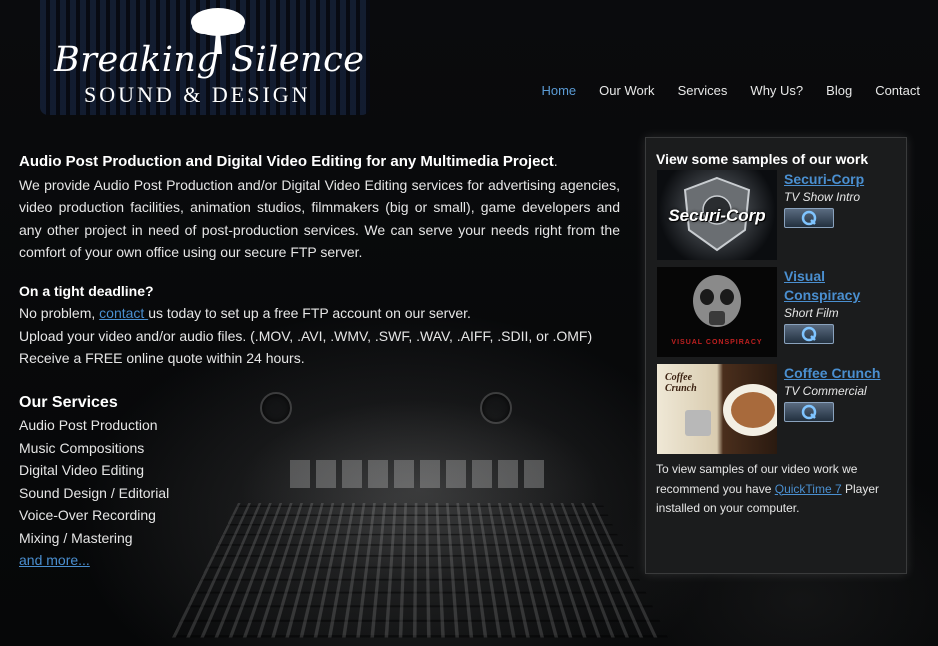 This screenshot has width=938, height=646. What do you see at coordinates (209, 60) in the screenshot?
I see `logo-wordmark: Breaking Silence` at bounding box center [209, 60].